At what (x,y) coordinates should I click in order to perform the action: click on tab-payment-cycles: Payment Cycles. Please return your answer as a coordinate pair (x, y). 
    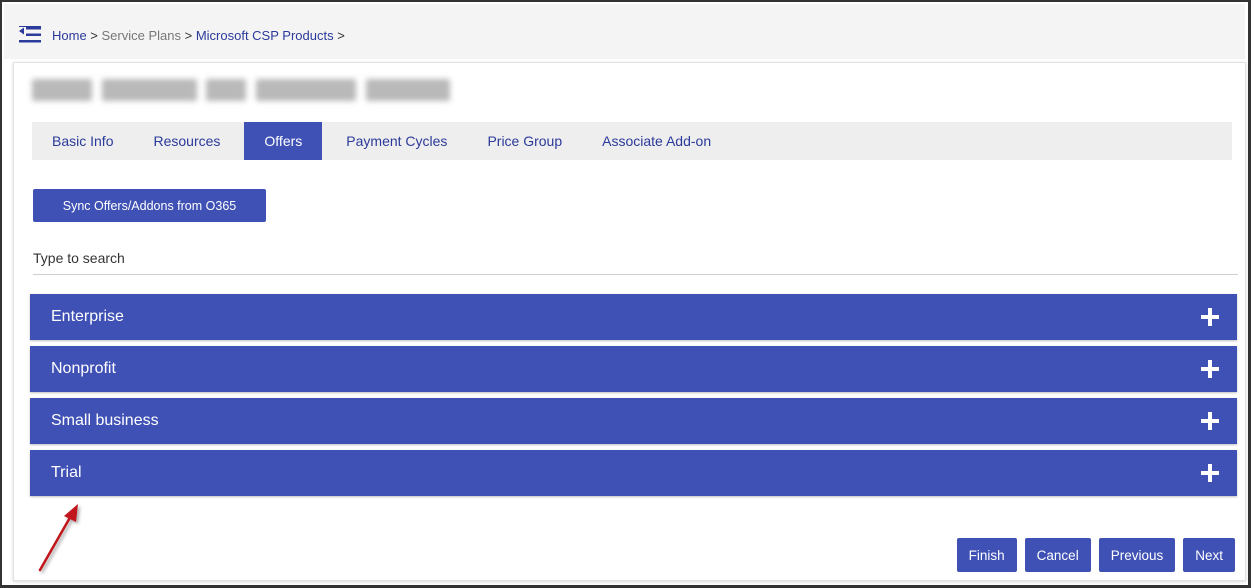
    Looking at the image, I should click on (396, 141).